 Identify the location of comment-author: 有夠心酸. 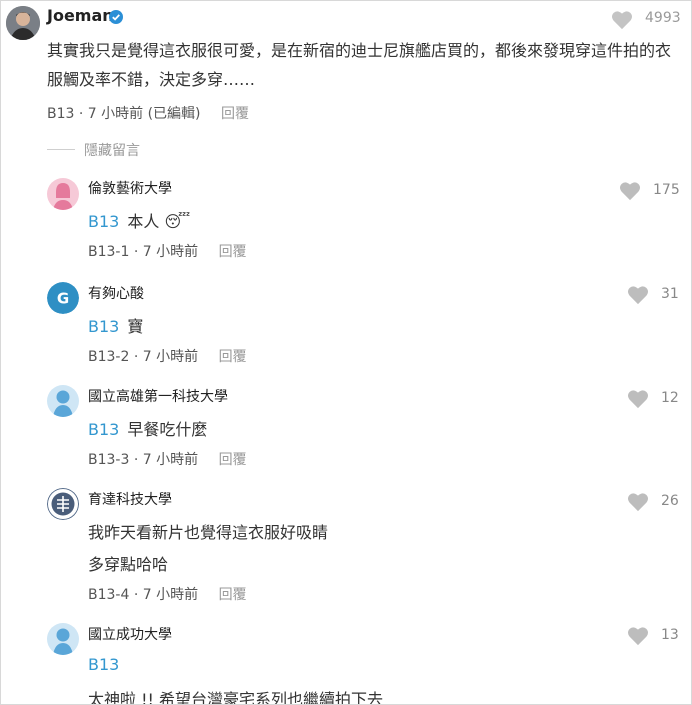
(116, 293).